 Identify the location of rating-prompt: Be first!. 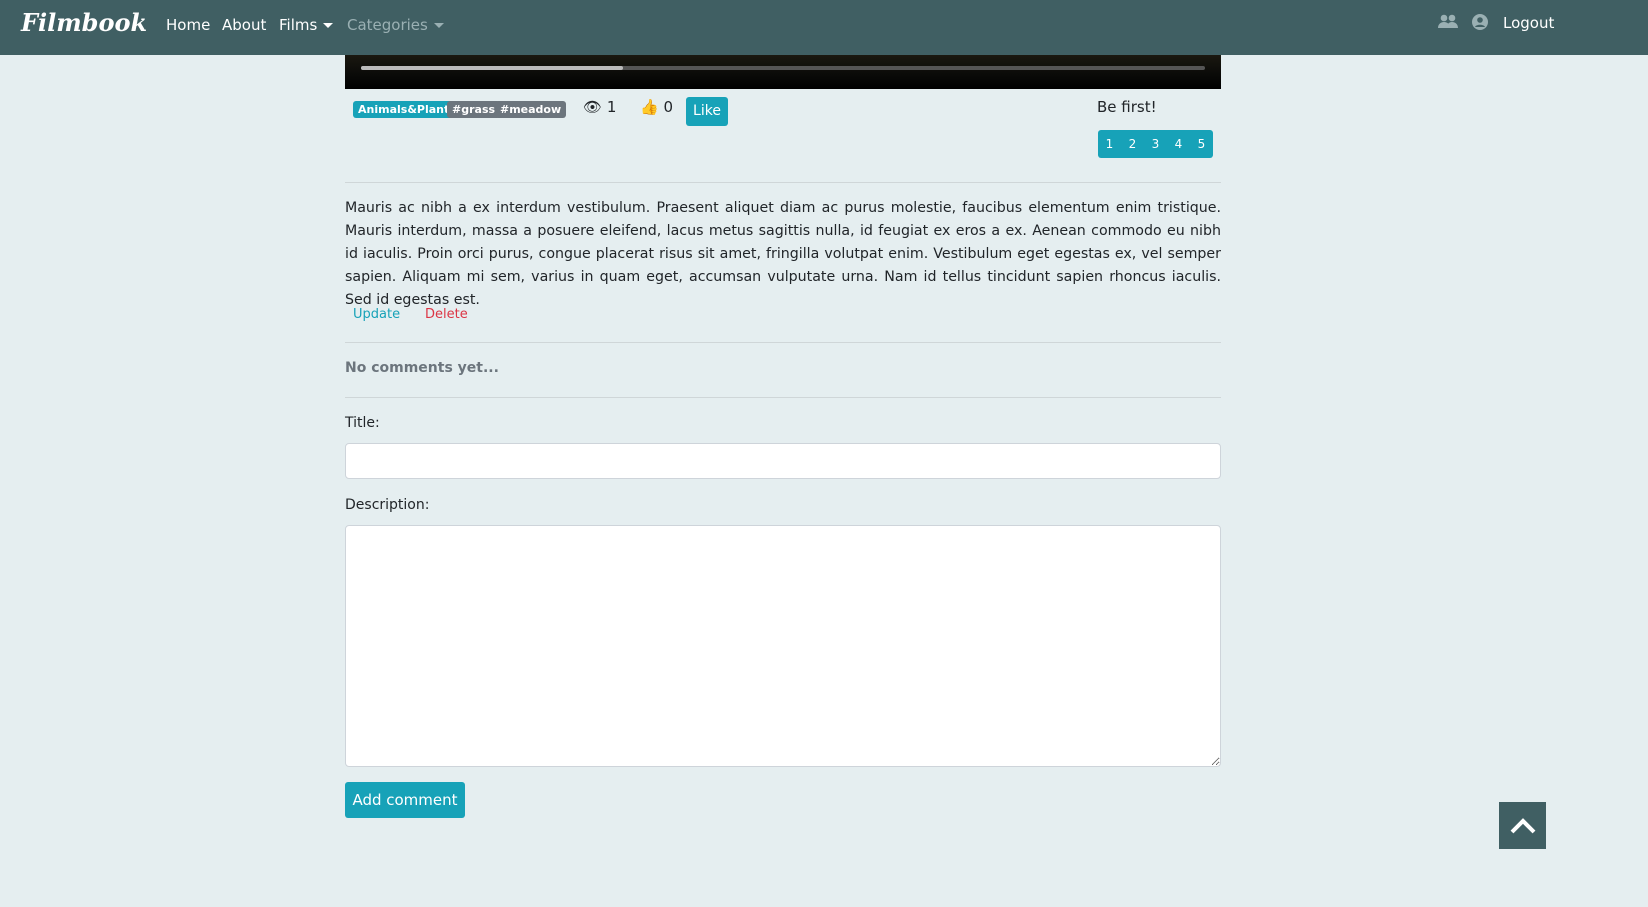
(1127, 107).